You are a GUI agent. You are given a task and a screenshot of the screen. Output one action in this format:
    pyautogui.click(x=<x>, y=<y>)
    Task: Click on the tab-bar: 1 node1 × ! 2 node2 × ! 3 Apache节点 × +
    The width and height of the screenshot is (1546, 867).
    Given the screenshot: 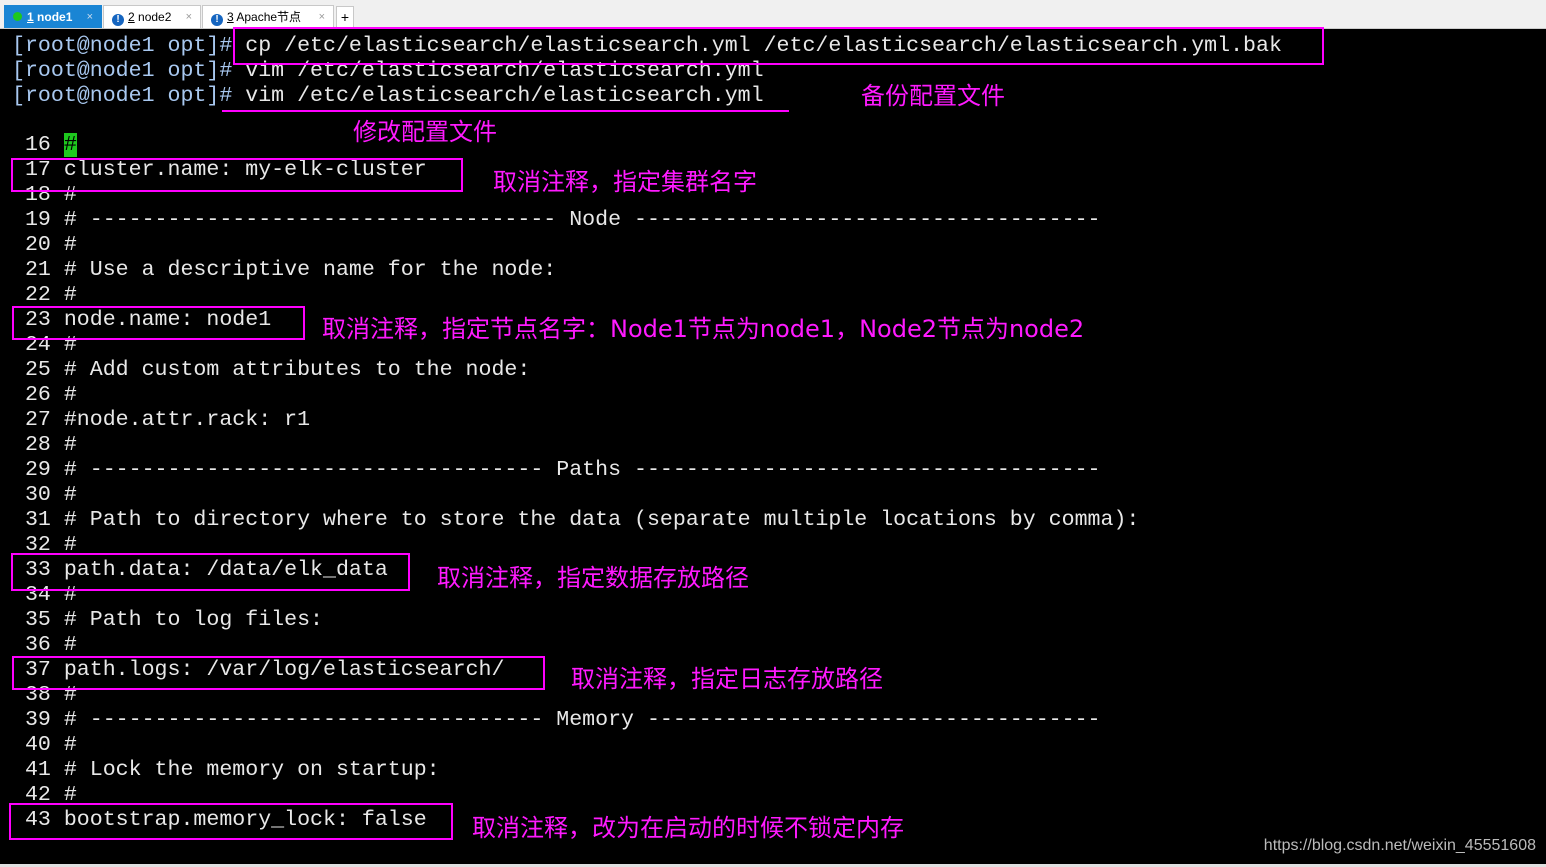 What is the action you would take?
    pyautogui.click(x=773, y=14)
    